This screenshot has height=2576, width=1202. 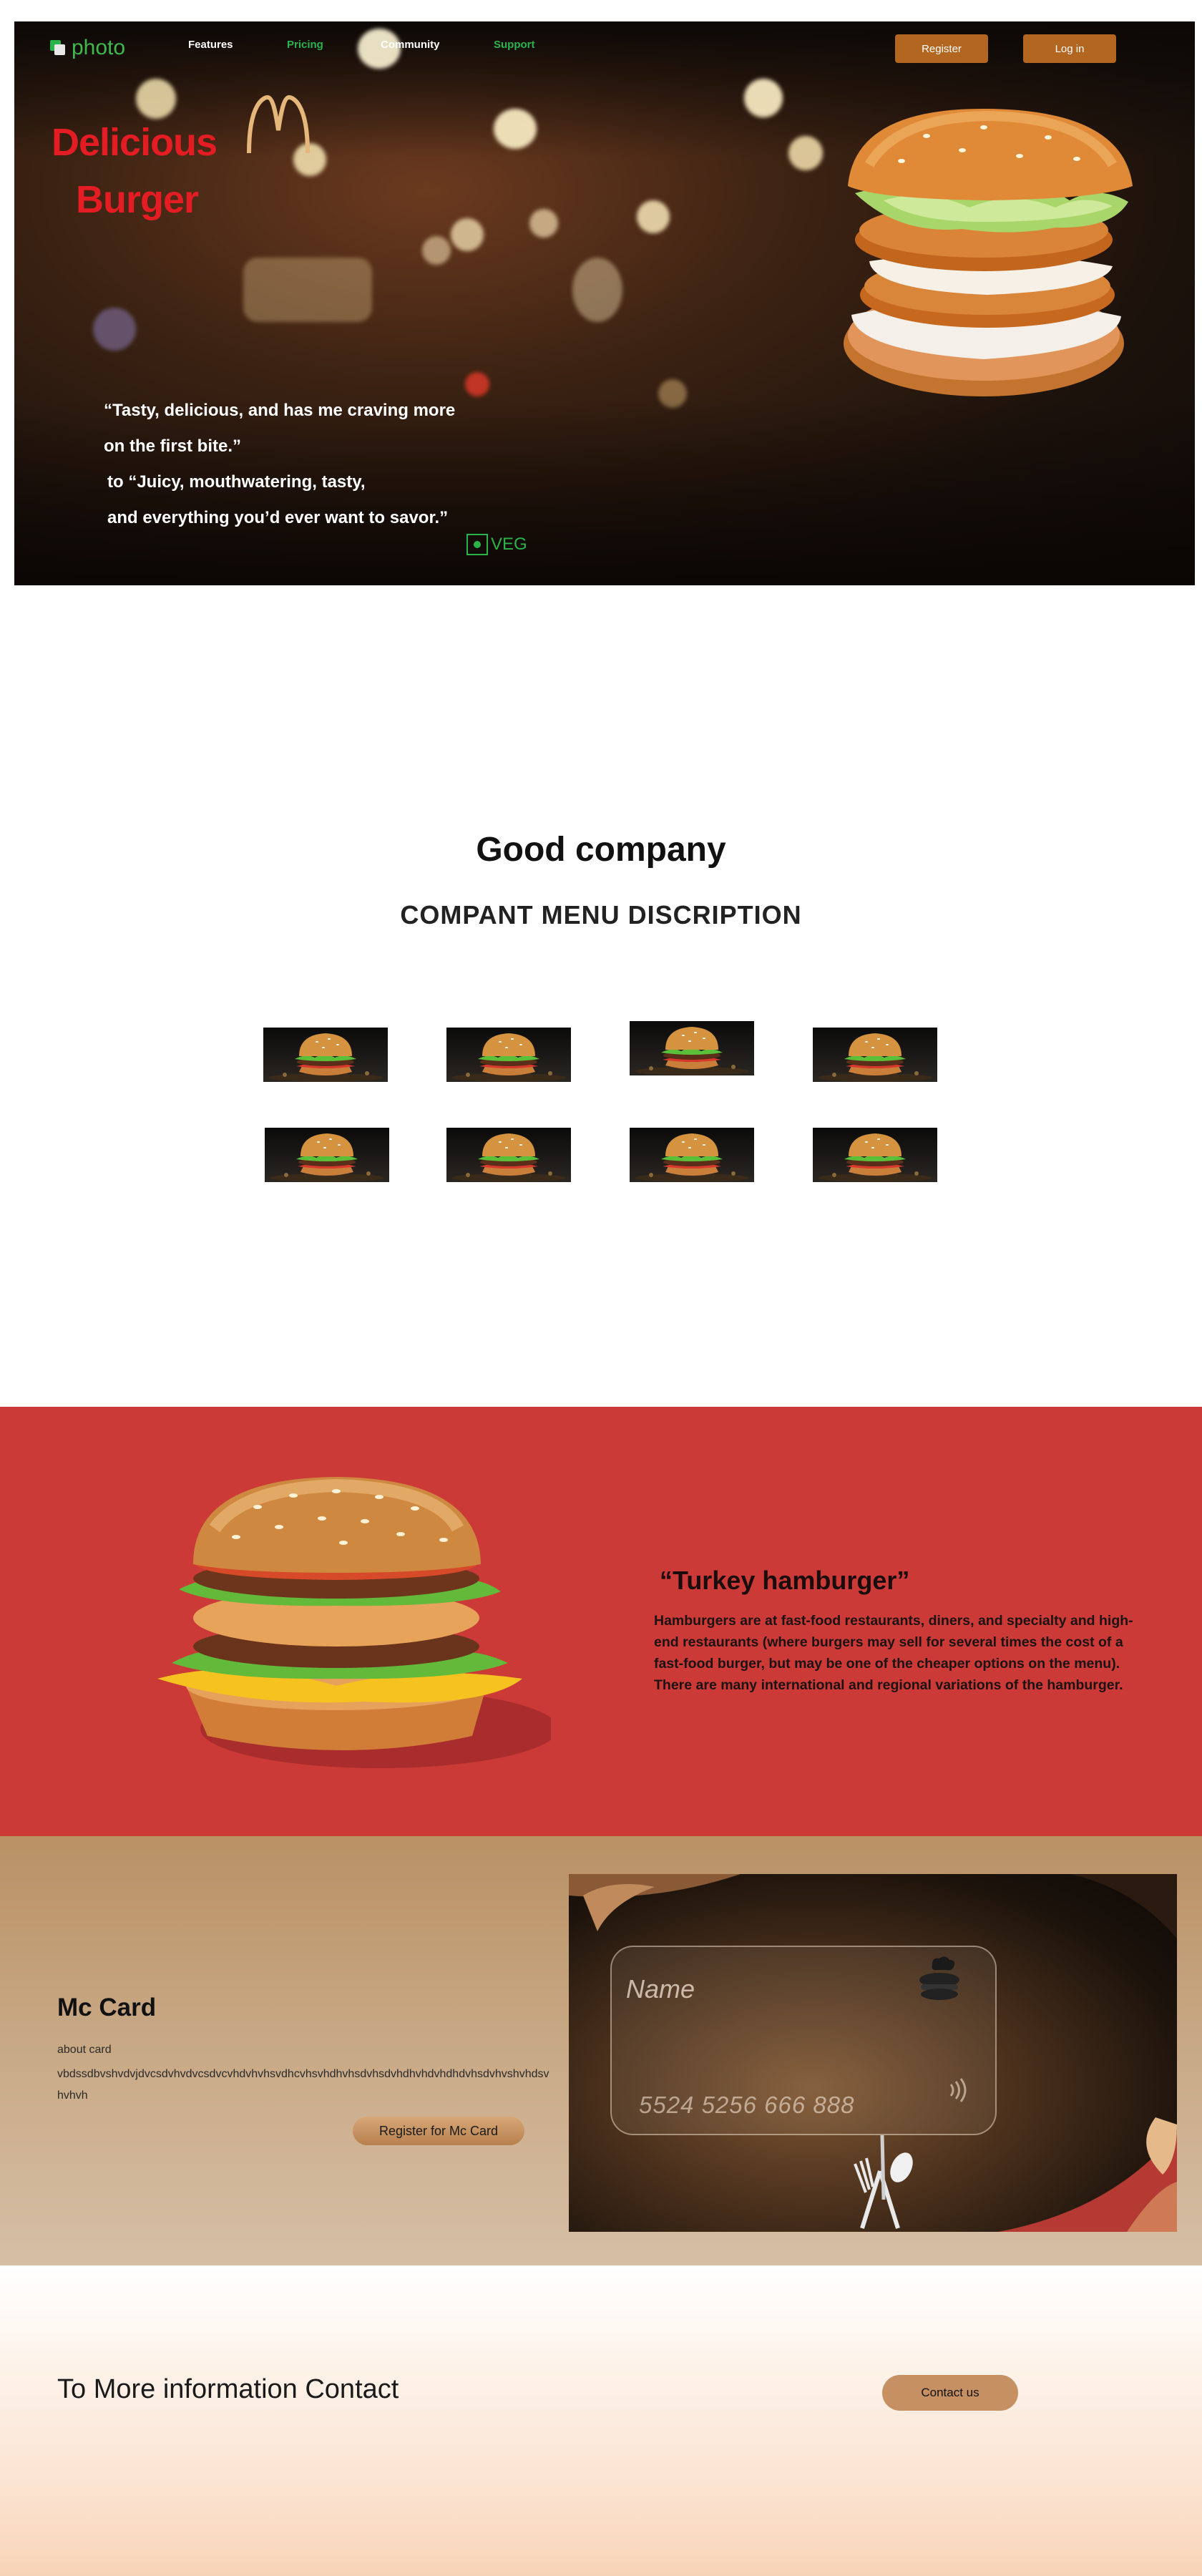 What do you see at coordinates (228, 2389) in the screenshot?
I see `contact-text: To More information Contact` at bounding box center [228, 2389].